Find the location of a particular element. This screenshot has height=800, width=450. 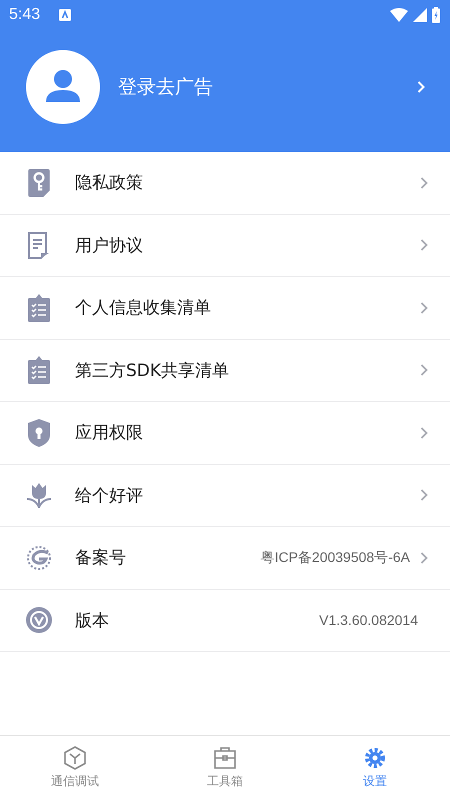

avatar-icon is located at coordinates (63, 87).